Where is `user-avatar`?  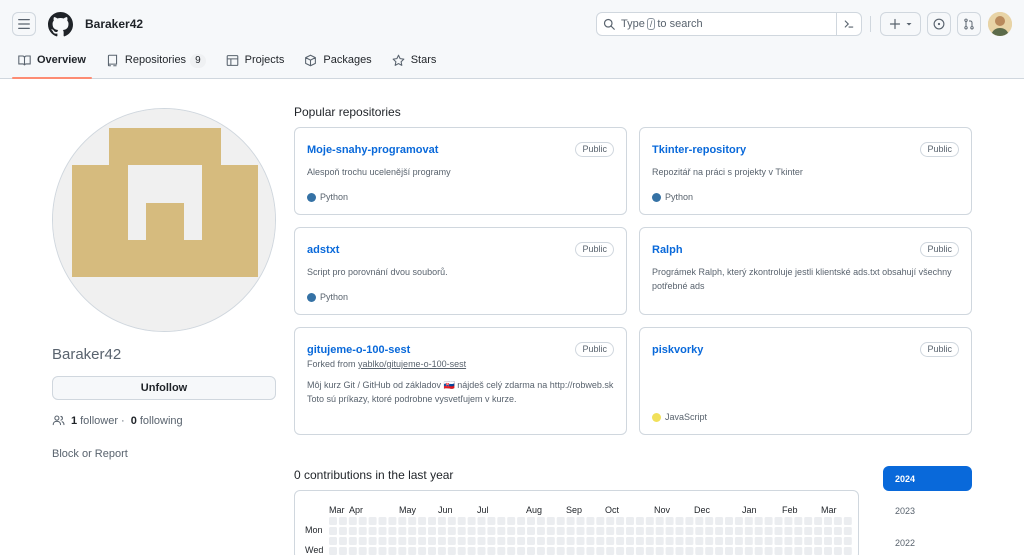 user-avatar is located at coordinates (1000, 24).